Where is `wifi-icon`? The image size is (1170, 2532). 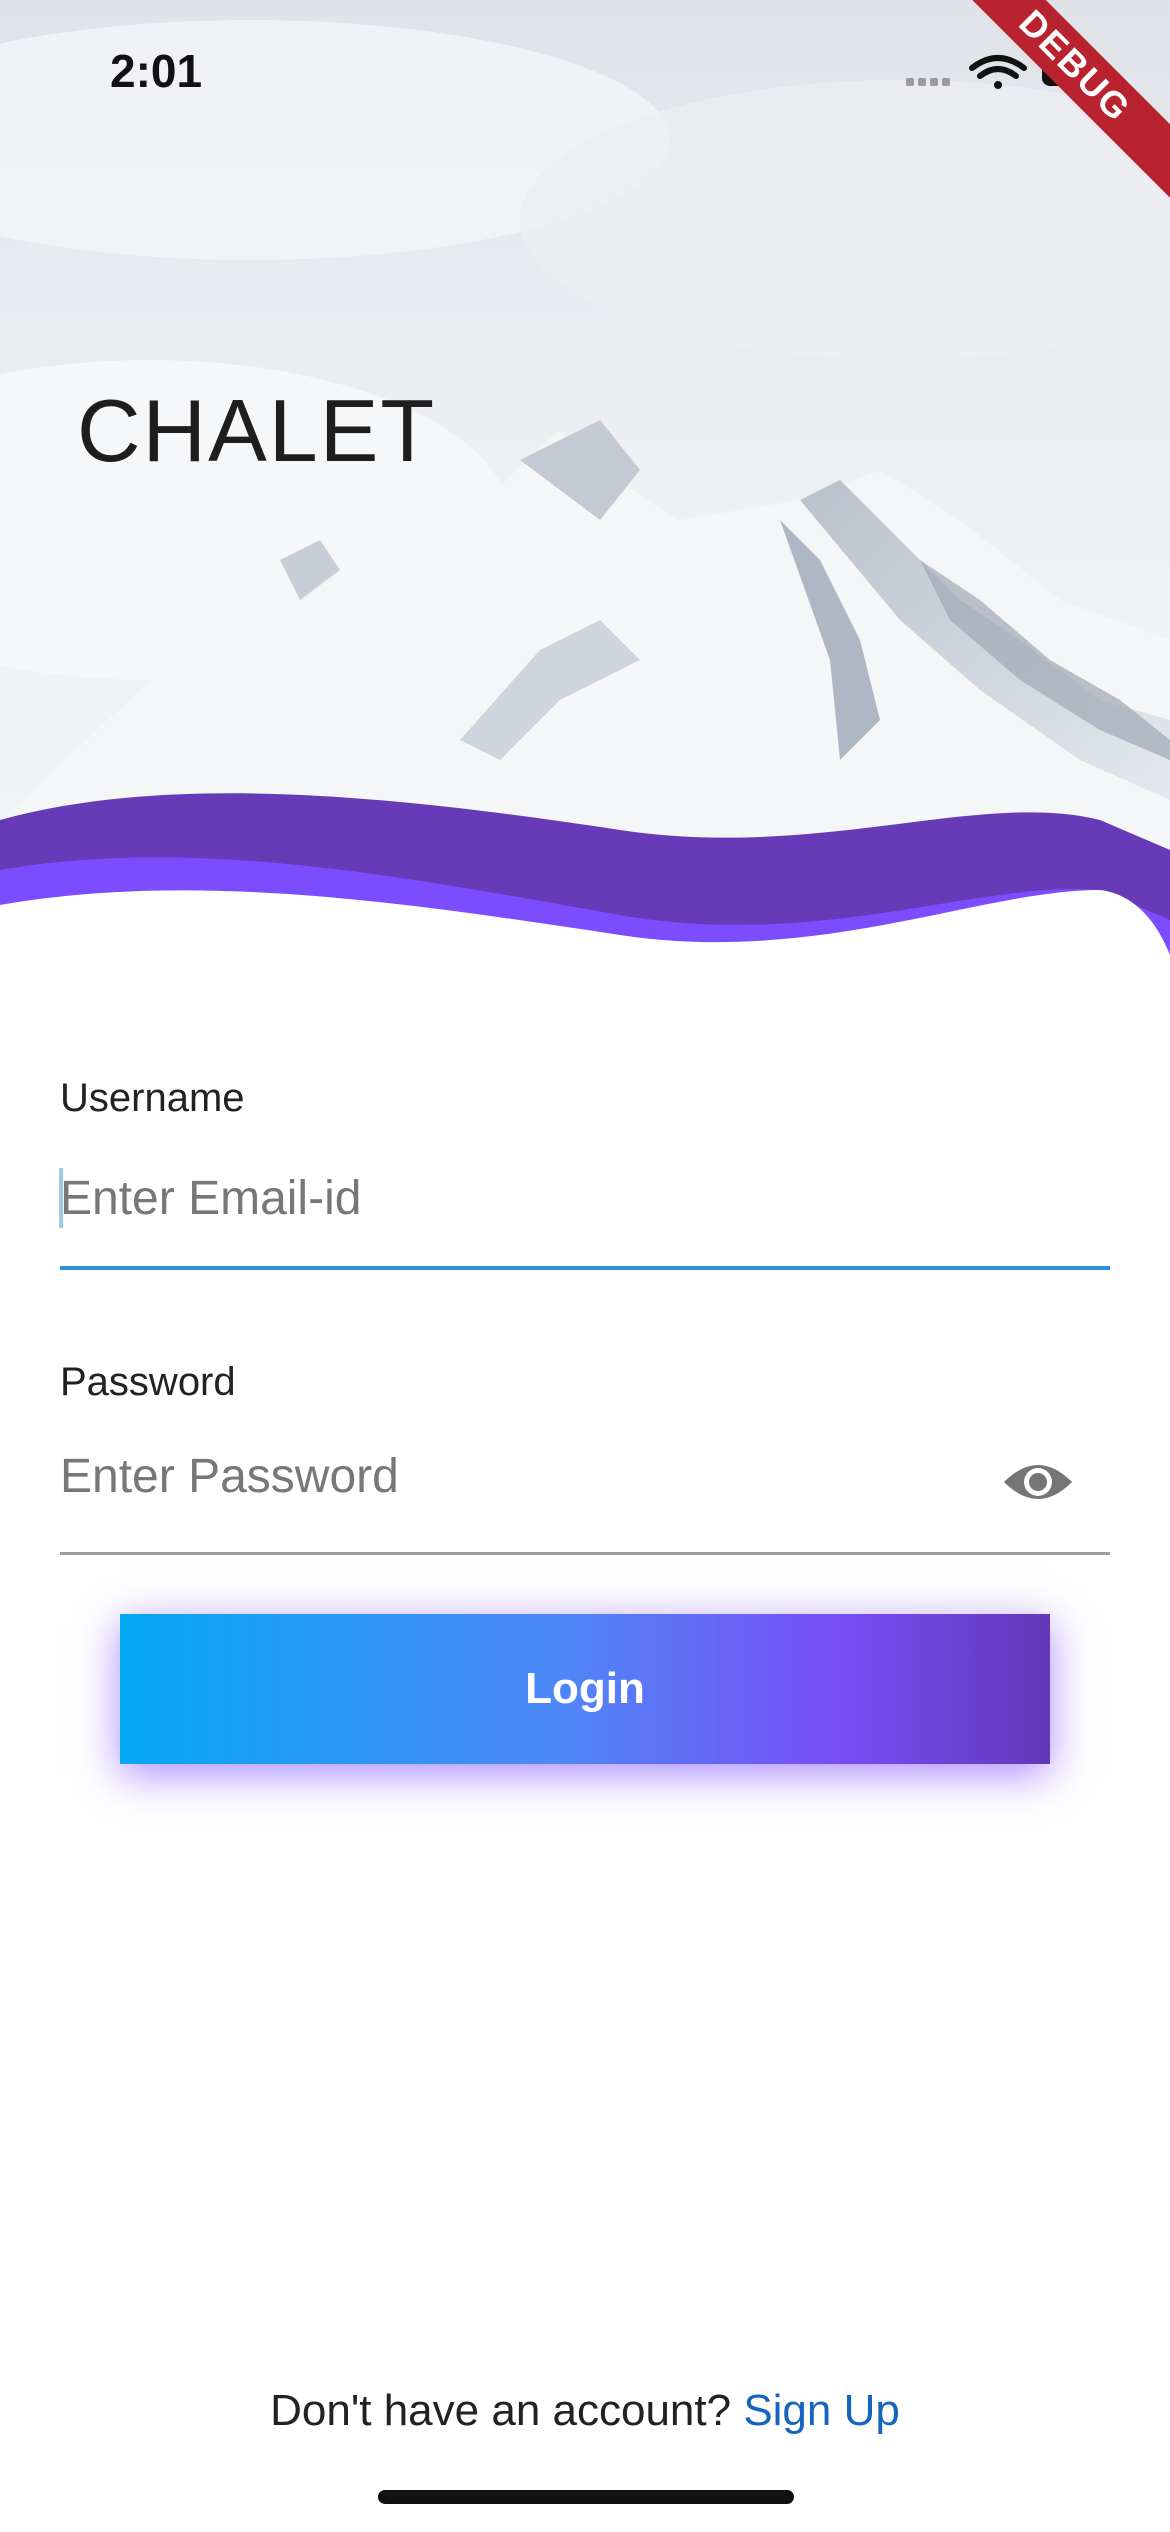
wifi-icon is located at coordinates (998, 72).